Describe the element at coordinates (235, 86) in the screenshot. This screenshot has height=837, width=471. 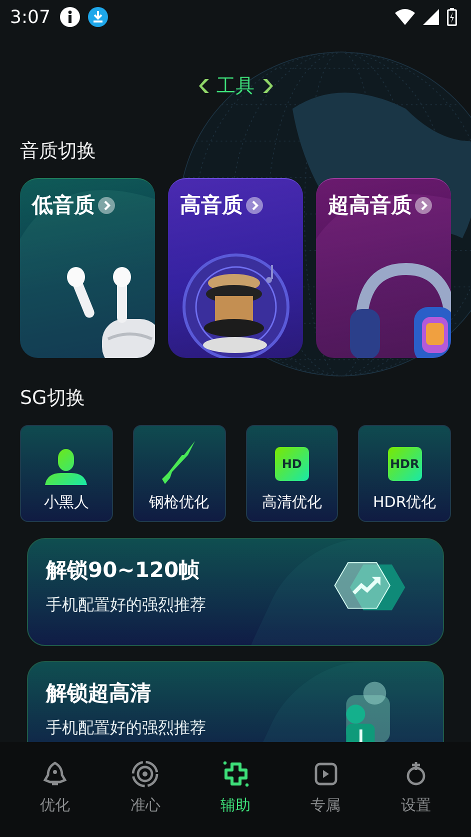
I see `page-title: 工具` at that location.